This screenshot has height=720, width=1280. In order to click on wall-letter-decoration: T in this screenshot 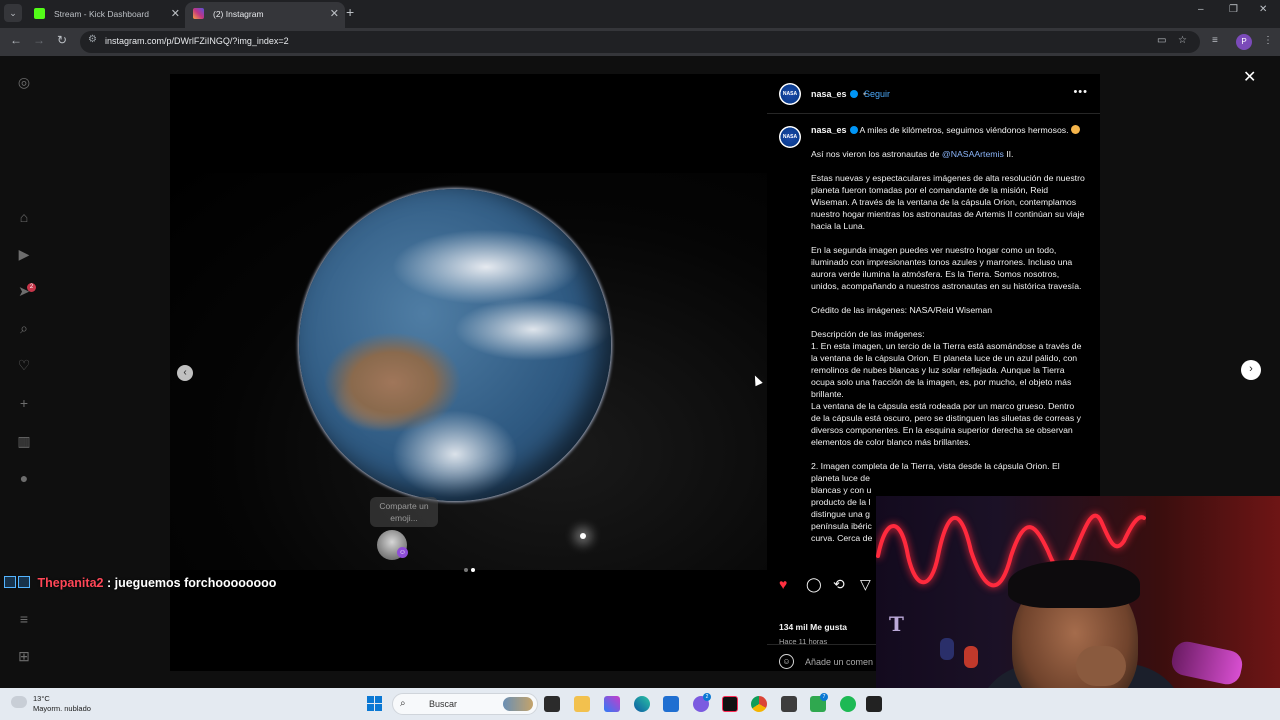, I will do `click(896, 624)`.